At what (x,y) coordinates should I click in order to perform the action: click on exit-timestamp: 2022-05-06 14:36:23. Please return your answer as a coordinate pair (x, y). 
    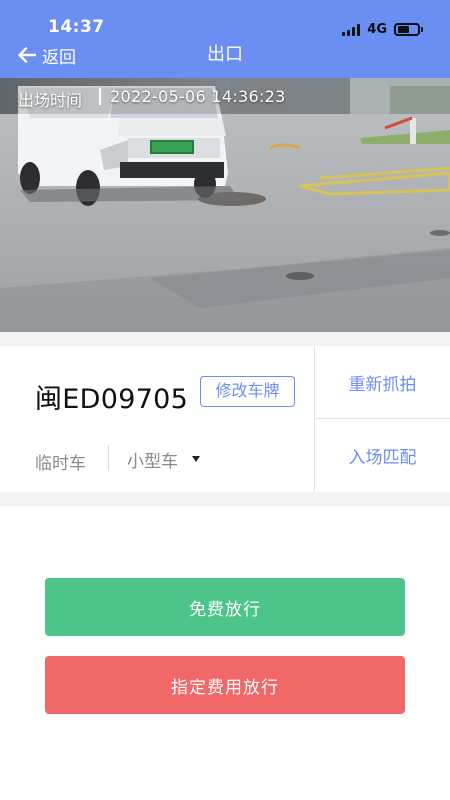
    Looking at the image, I should click on (198, 96).